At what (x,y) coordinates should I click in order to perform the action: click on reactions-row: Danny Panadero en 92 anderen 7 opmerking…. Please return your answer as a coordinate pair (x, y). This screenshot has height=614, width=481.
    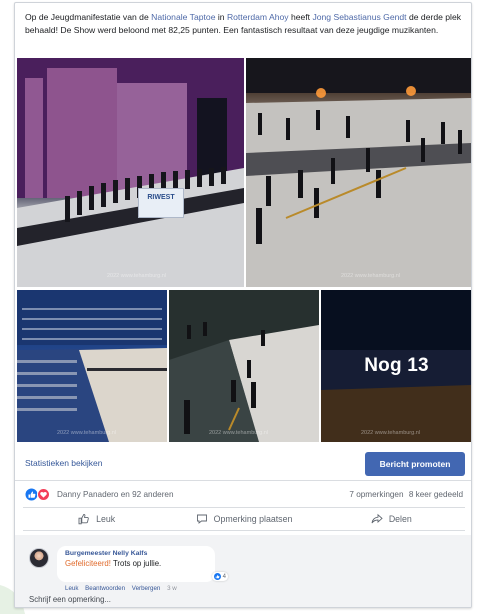
    Looking at the image, I should click on (243, 496).